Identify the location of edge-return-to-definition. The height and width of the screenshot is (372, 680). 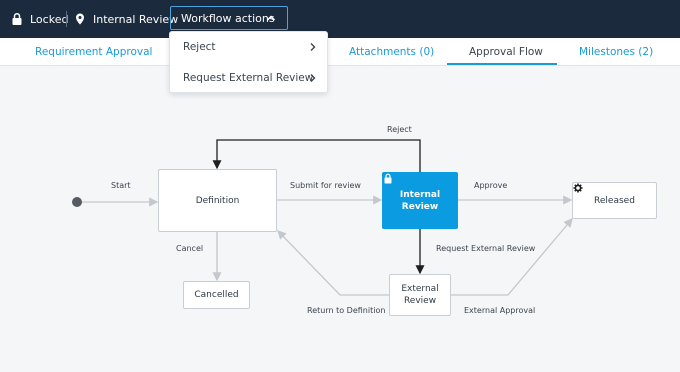
(333, 263).